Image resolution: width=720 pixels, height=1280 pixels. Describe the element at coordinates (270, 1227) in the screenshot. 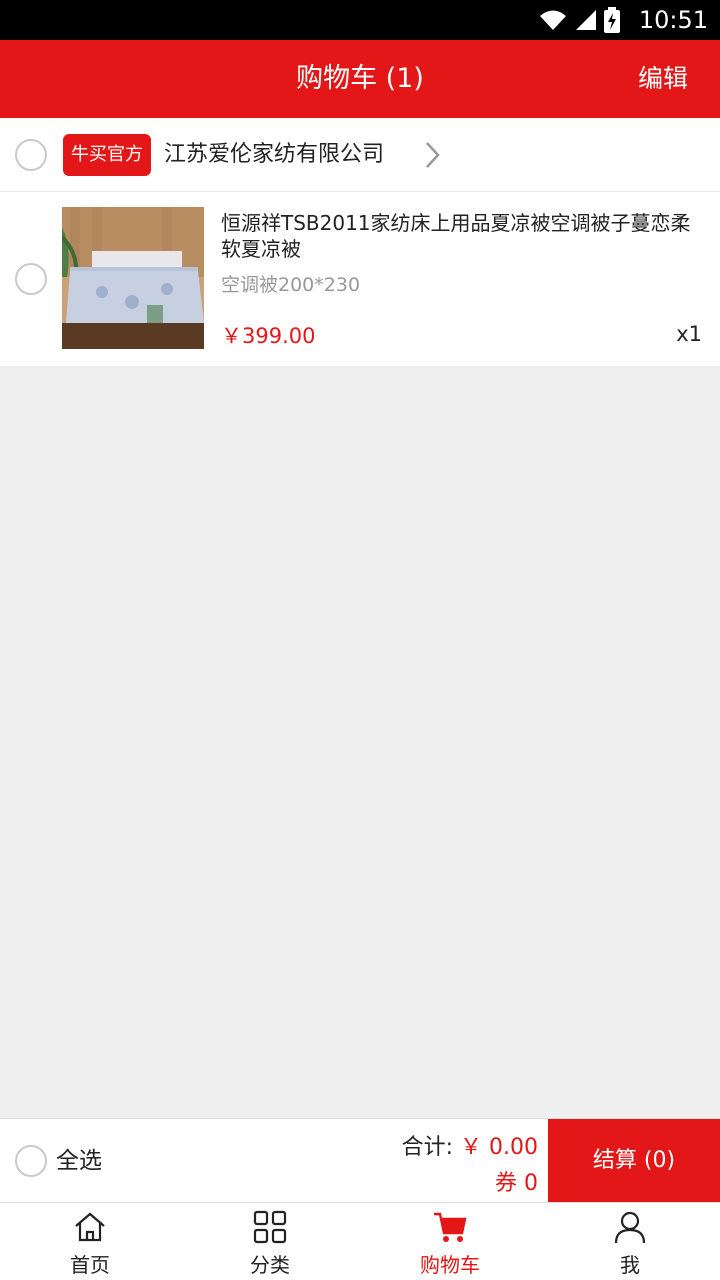

I see `category-grid-icon` at that location.